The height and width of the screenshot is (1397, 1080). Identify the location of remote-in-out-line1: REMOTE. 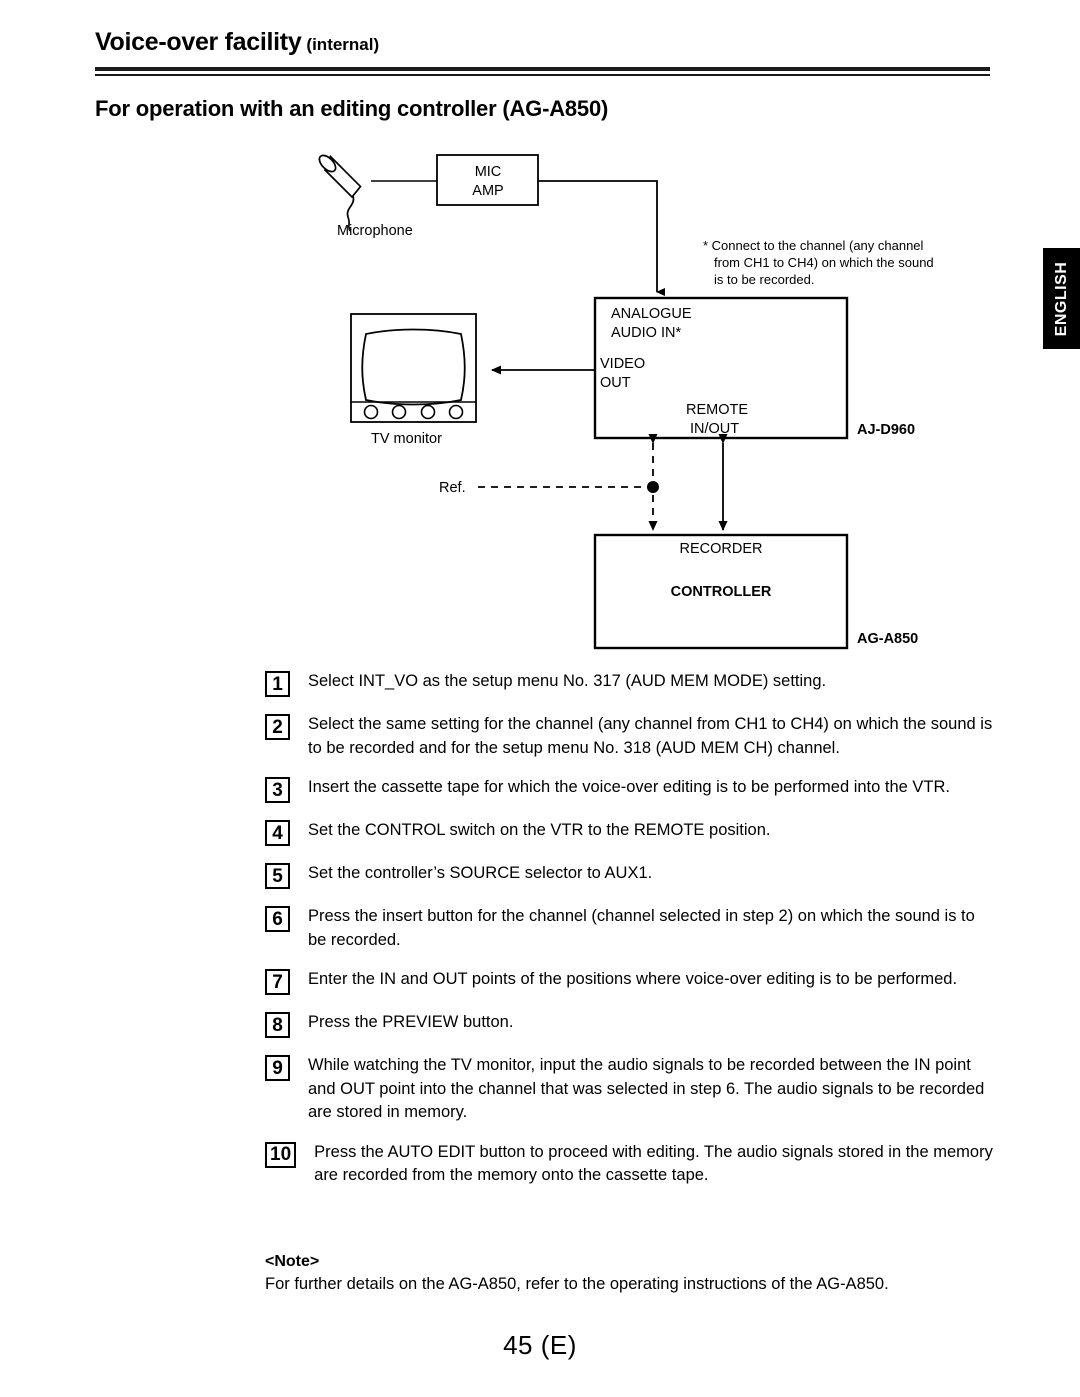
(717, 410).